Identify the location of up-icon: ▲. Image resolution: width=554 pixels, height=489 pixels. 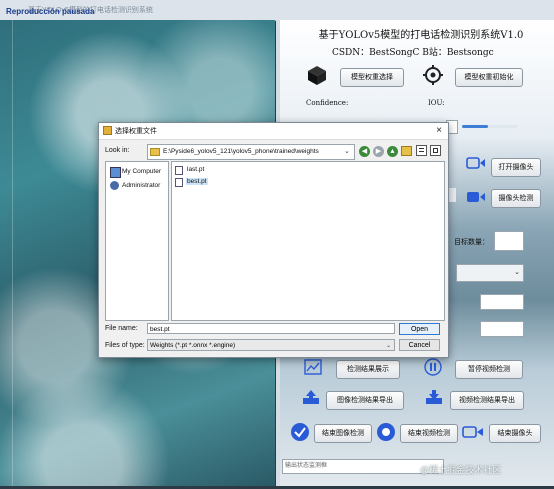
(392, 151).